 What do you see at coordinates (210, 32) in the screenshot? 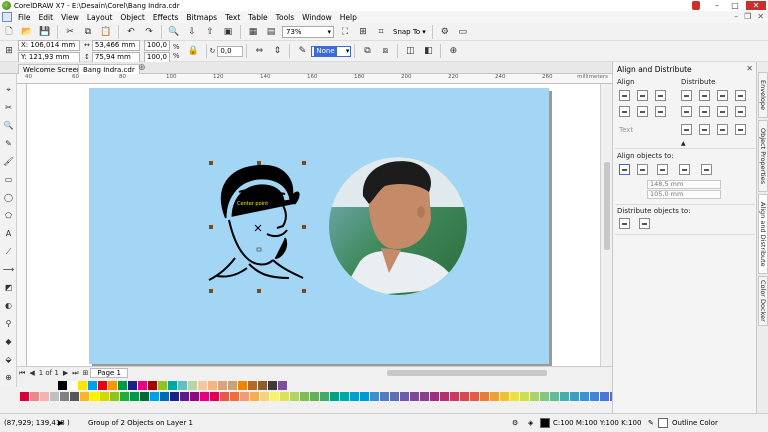
I see `export-icon: ⇧` at bounding box center [210, 32].